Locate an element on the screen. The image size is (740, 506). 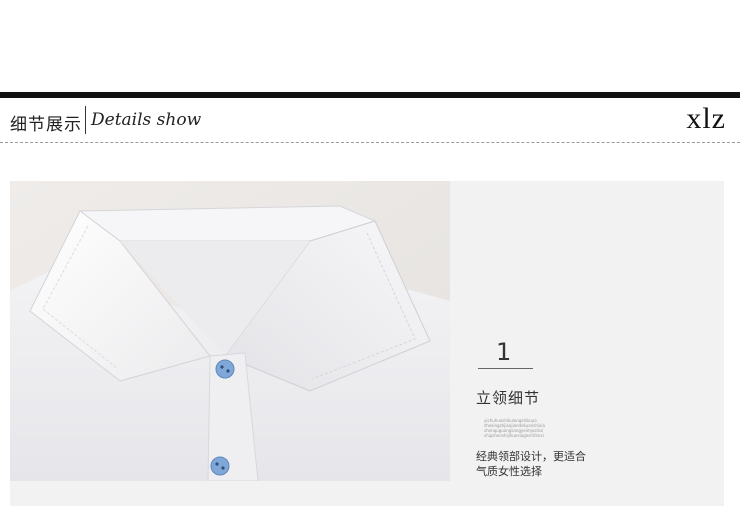
brand-logo: xlz is located at coordinates (706, 118).